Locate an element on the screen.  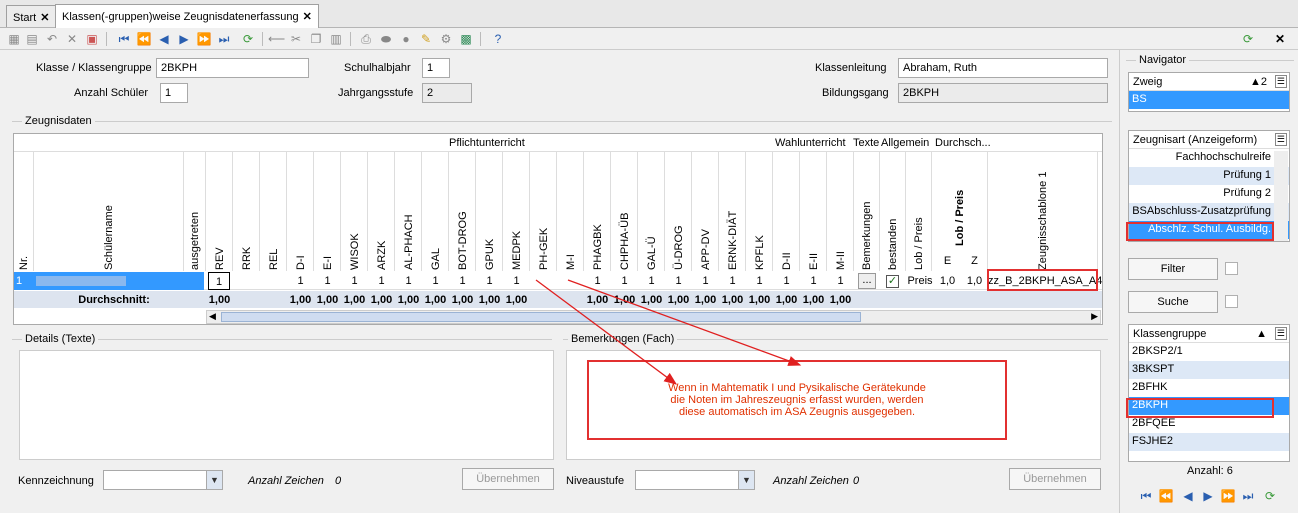
list-item: 2BKSP2/1 is located at coordinates (1209, 352).